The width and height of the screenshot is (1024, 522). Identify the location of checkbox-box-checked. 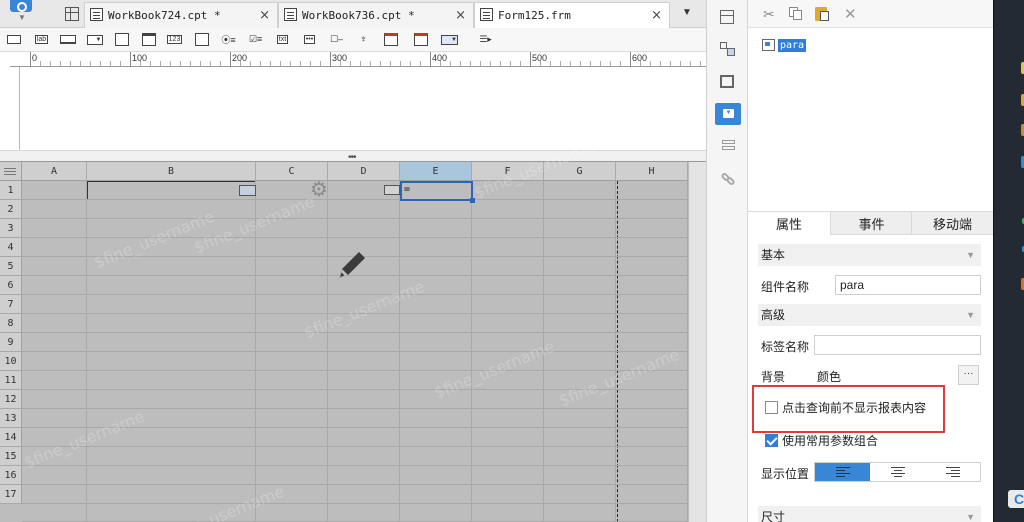
(771, 440).